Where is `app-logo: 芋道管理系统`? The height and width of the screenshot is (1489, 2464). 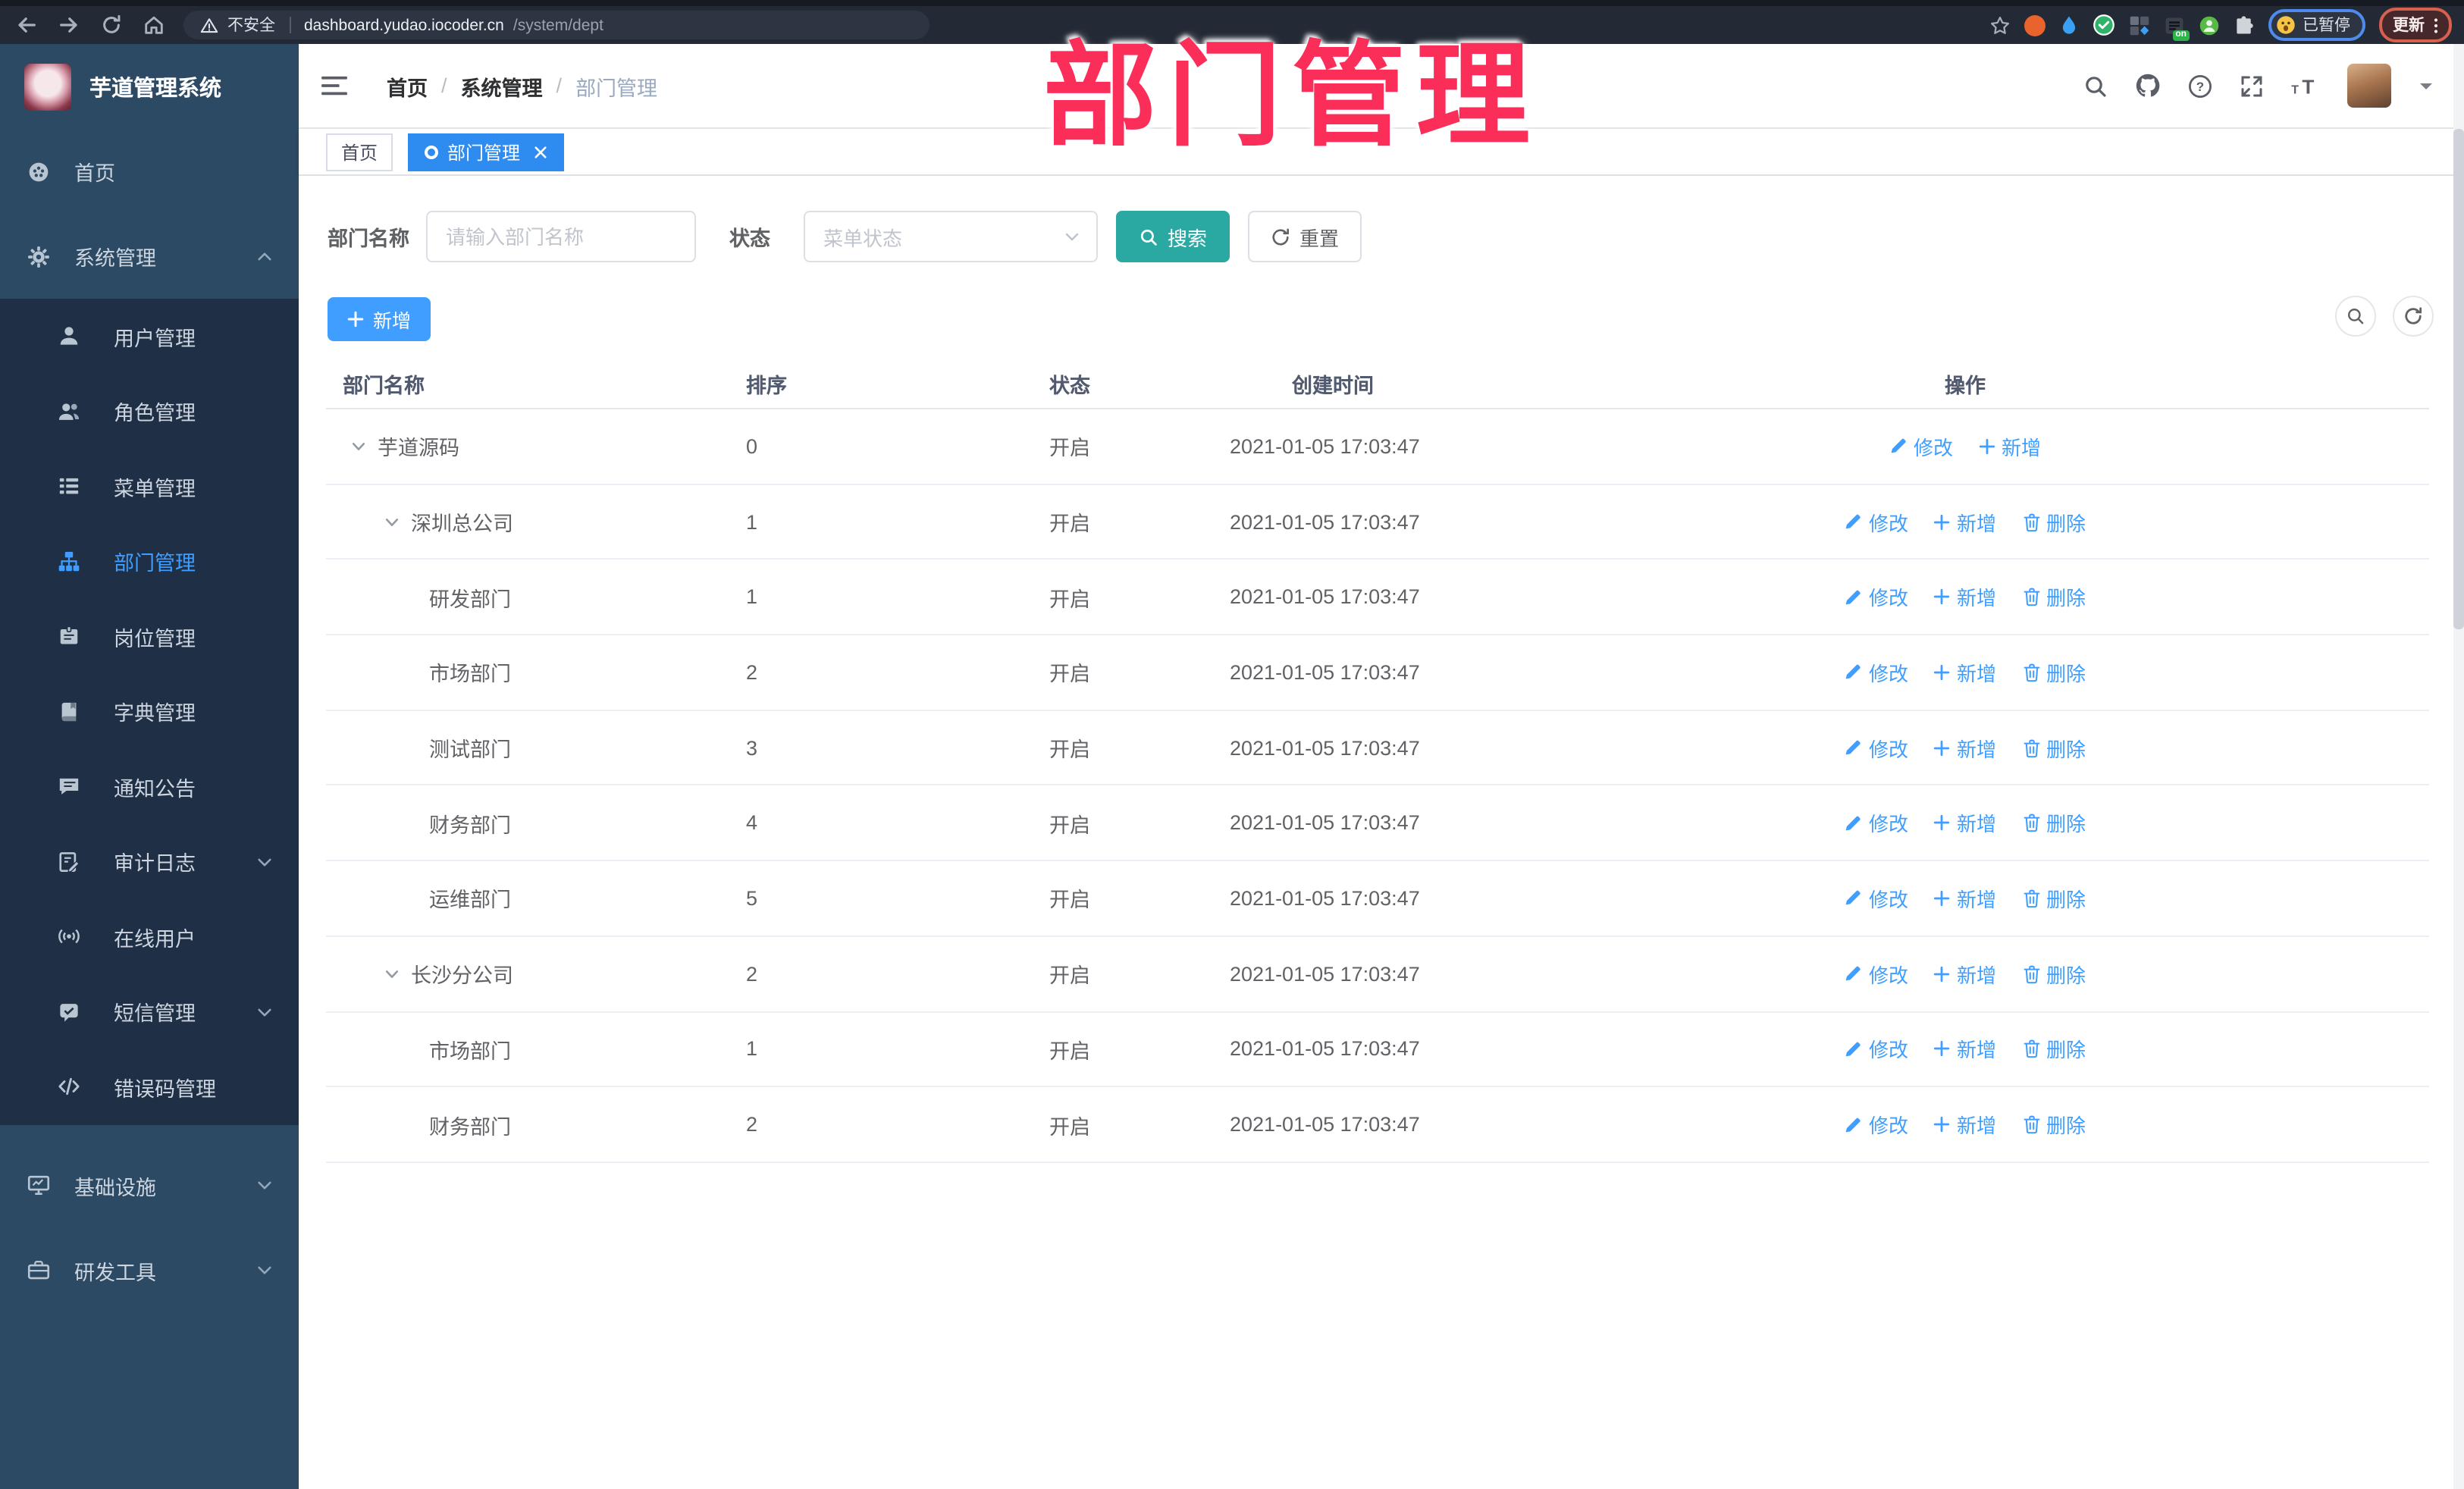 app-logo: 芋道管理系统 is located at coordinates (150, 86).